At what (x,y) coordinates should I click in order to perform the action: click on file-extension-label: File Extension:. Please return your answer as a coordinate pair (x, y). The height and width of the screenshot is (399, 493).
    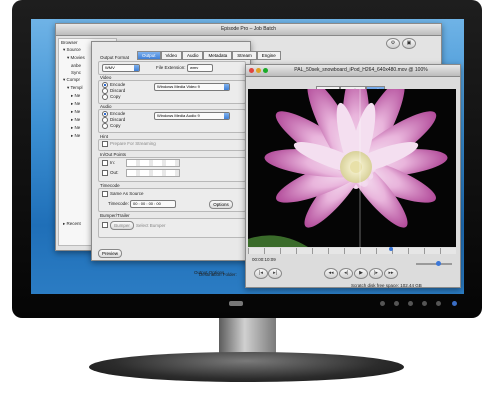
    Looking at the image, I should click on (171, 67).